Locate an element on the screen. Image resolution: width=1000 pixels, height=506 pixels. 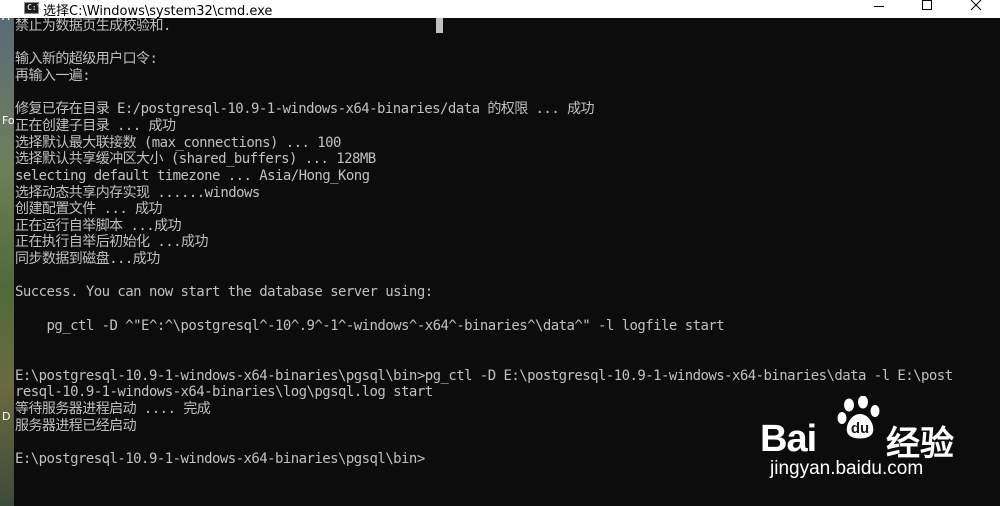
desktop-edge-label-fo: Fo is located at coordinates (8, 120).